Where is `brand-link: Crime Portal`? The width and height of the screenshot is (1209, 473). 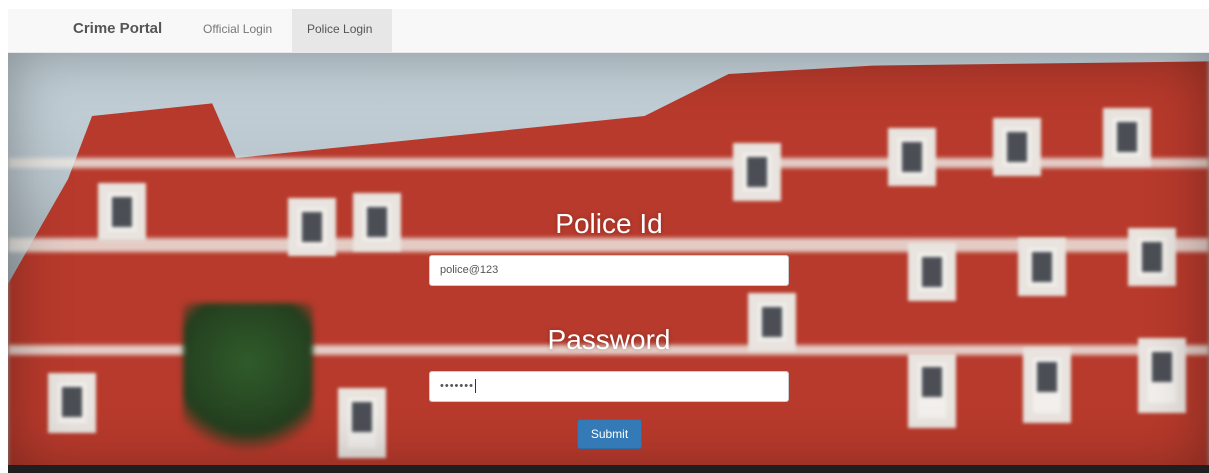 brand-link: Crime Portal is located at coordinates (117, 30).